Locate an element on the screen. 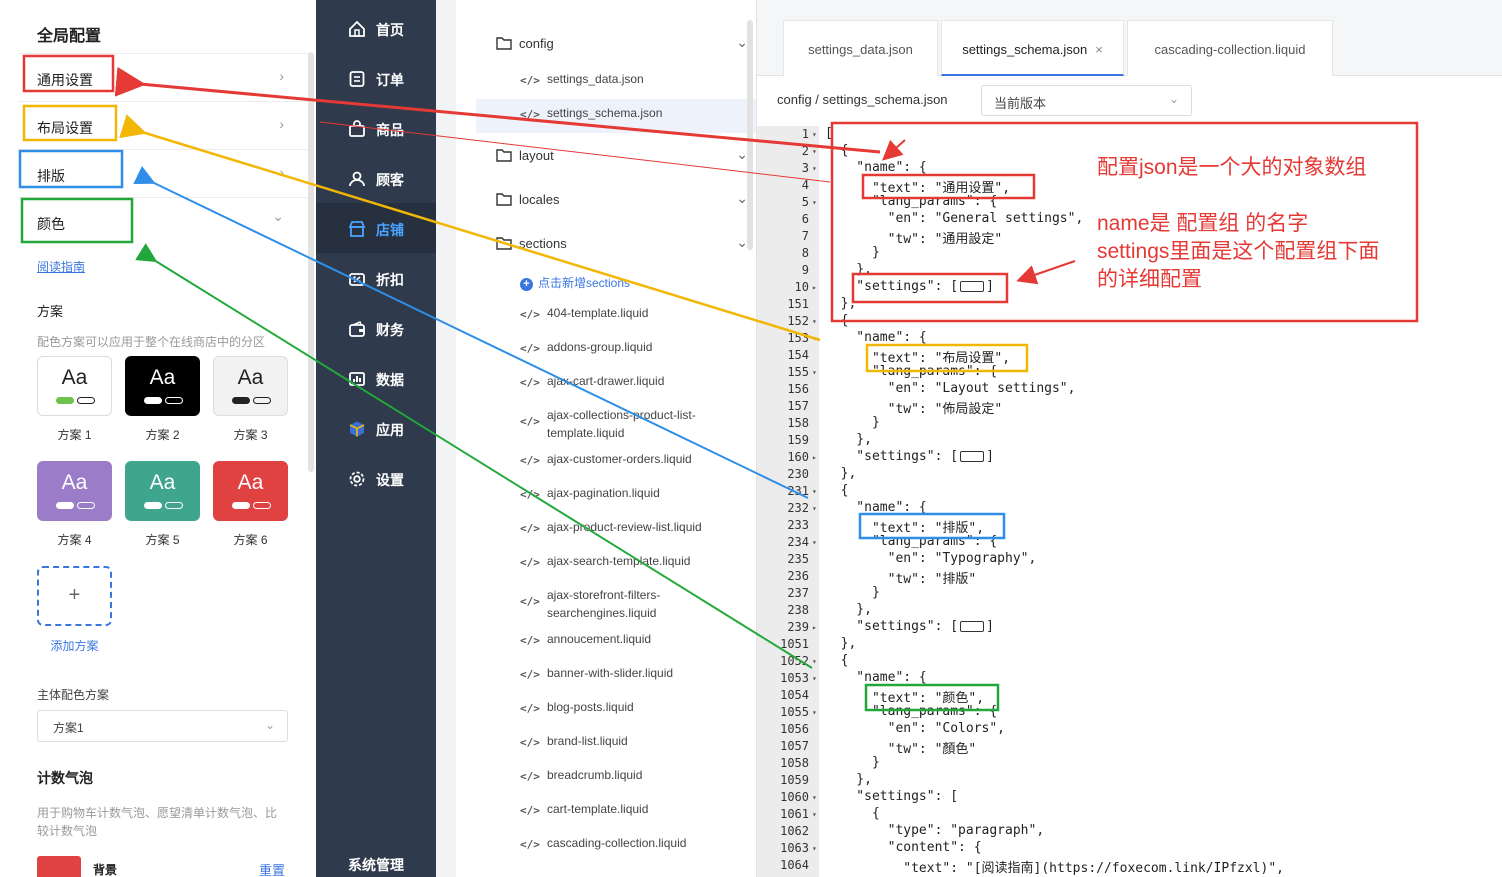 The height and width of the screenshot is (877, 1502). tab-settings-schema: settings_schema.json × is located at coordinates (1032, 48).